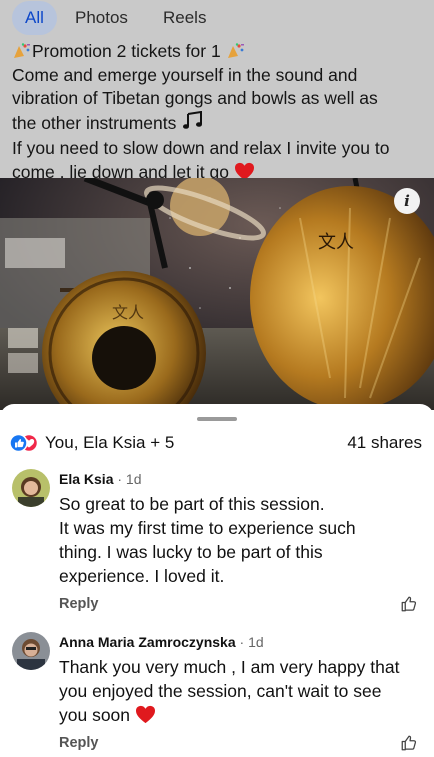 Image resolution: width=434 pixels, height=757 pixels. I want to click on tab-photos: Photos, so click(101, 18).